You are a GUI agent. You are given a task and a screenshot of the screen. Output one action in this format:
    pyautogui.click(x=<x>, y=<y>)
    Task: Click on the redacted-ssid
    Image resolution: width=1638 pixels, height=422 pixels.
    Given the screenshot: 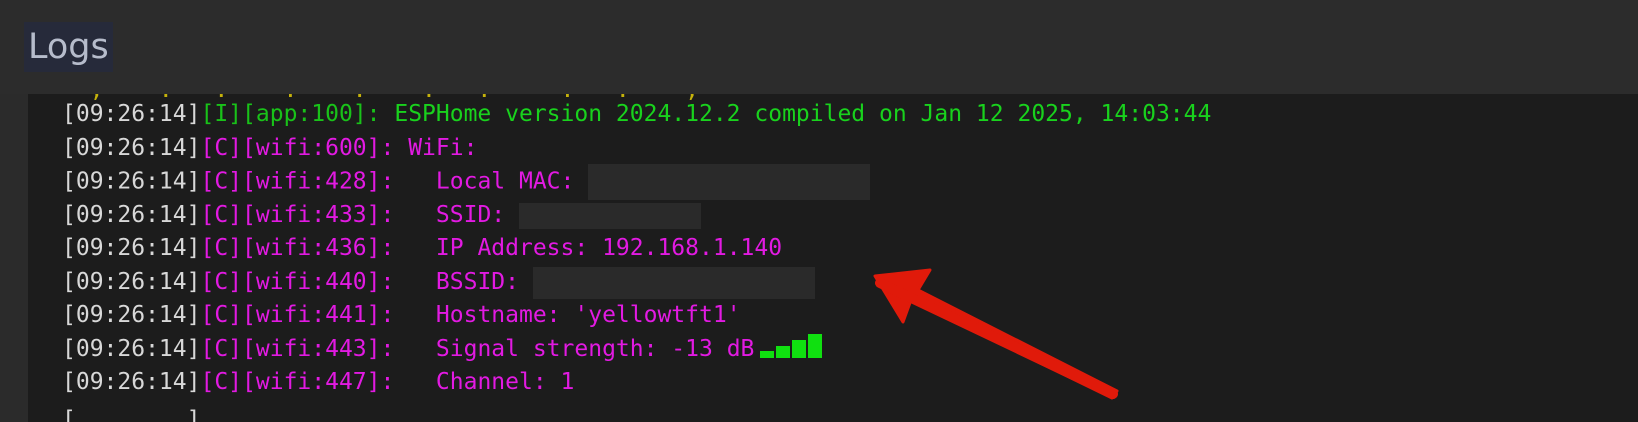 What is the action you would take?
    pyautogui.click(x=609, y=215)
    